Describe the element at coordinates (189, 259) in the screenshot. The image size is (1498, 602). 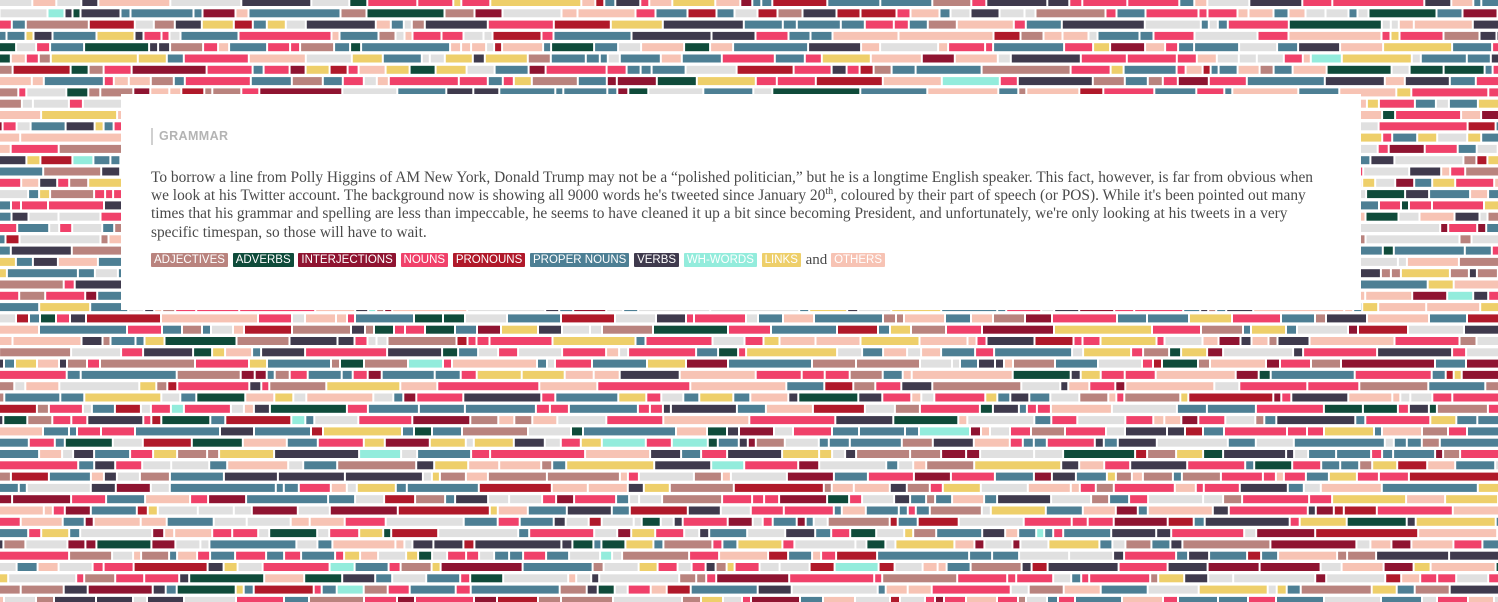
I see `legend-tag-adjectives: ADJECTIVES` at that location.